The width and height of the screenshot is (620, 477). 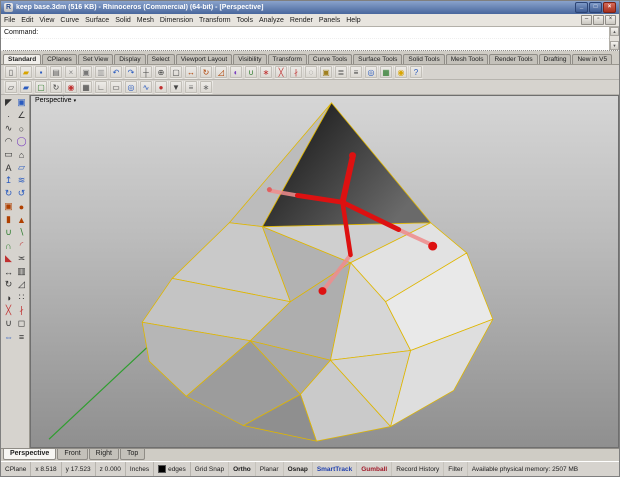 What do you see at coordinates (335, 469) in the screenshot?
I see `toggle-smarttrack: SmartTrack` at bounding box center [335, 469].